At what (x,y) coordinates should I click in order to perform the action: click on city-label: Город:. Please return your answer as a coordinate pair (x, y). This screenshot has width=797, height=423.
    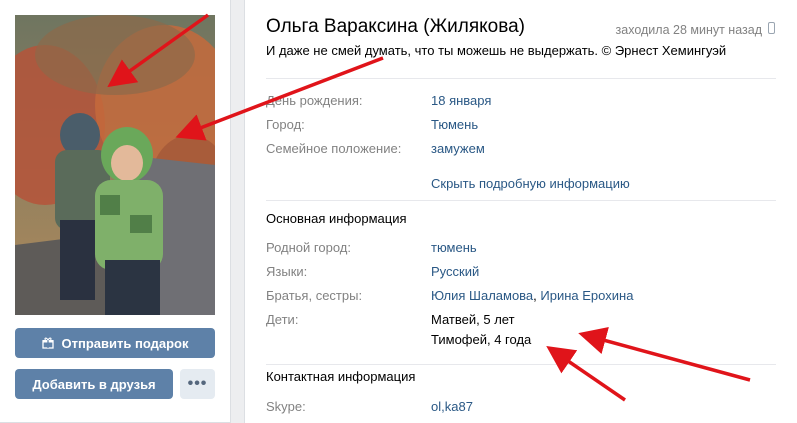
    Looking at the image, I should click on (285, 124).